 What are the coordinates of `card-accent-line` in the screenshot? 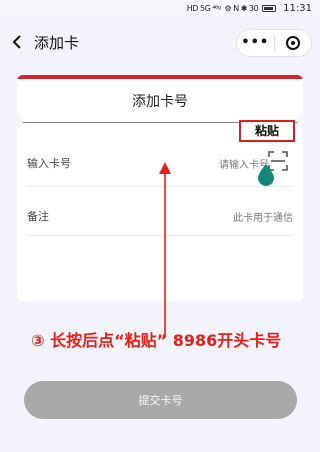 It's located at (160, 77).